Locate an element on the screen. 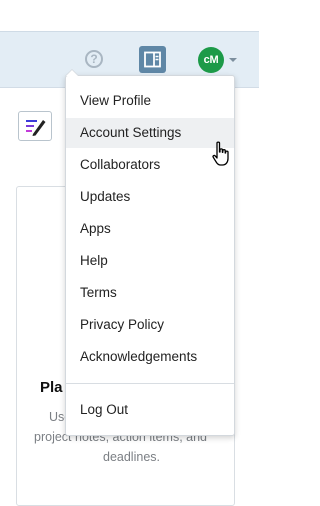 This screenshot has width=320, height=506. user-avatar: cM is located at coordinates (211, 60).